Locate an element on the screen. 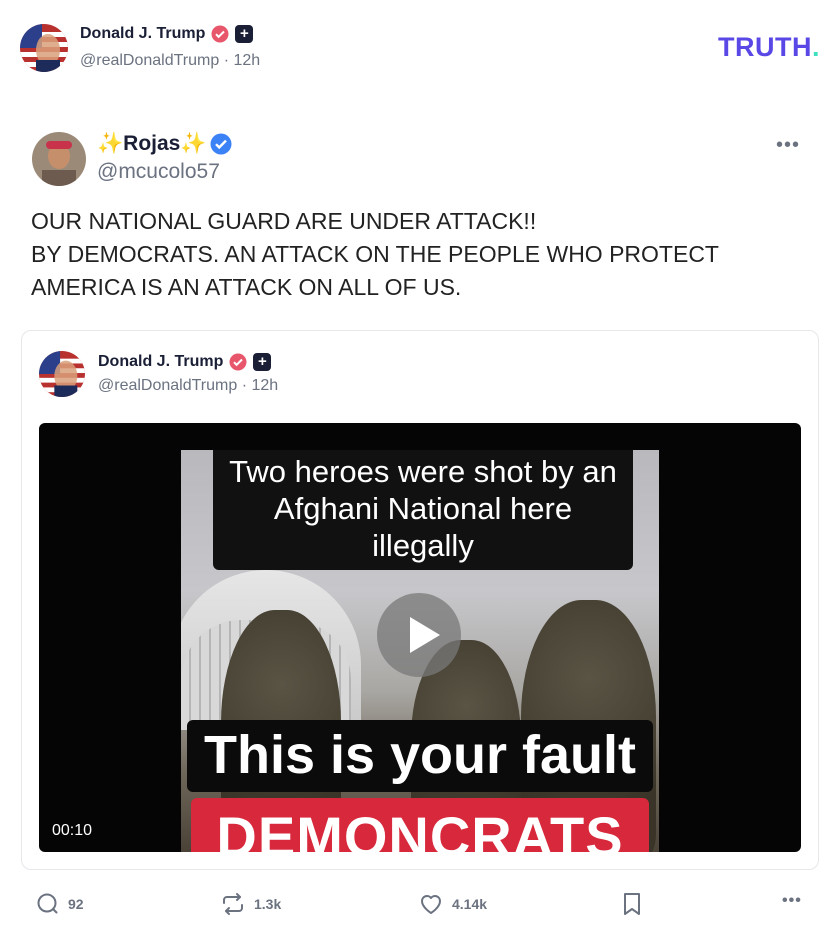 This screenshot has width=840, height=944. quoted-author-handle-row: @realDonaldTrump · 12h is located at coordinates (188, 386).